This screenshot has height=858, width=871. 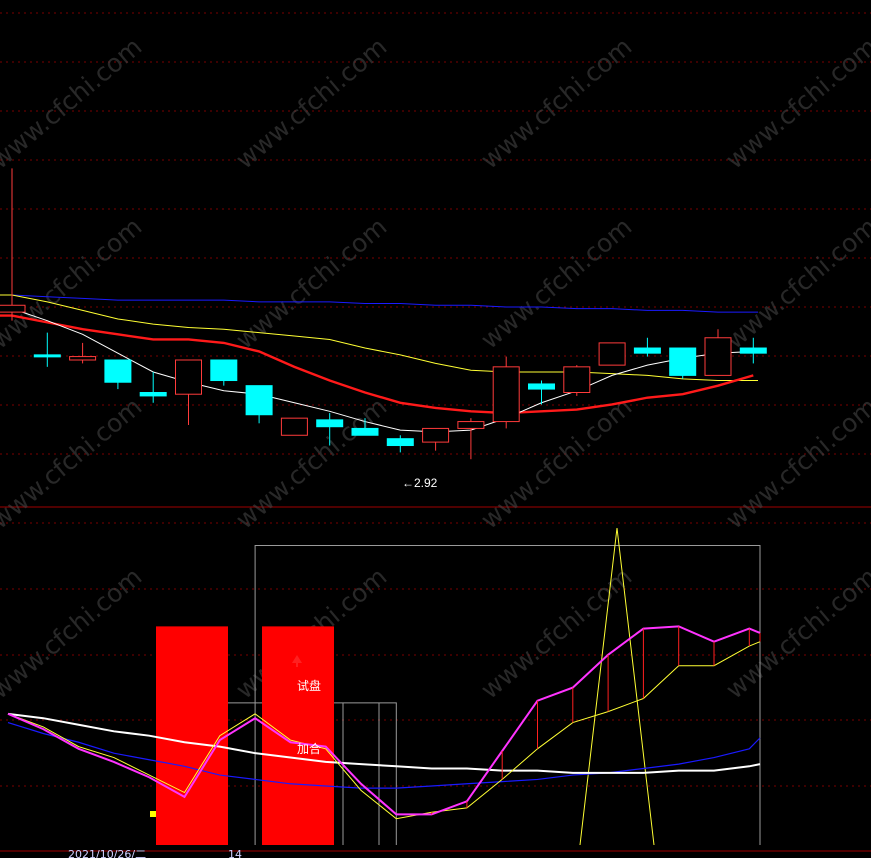 I want to click on label-jiahe: 加合, so click(x=309, y=748).